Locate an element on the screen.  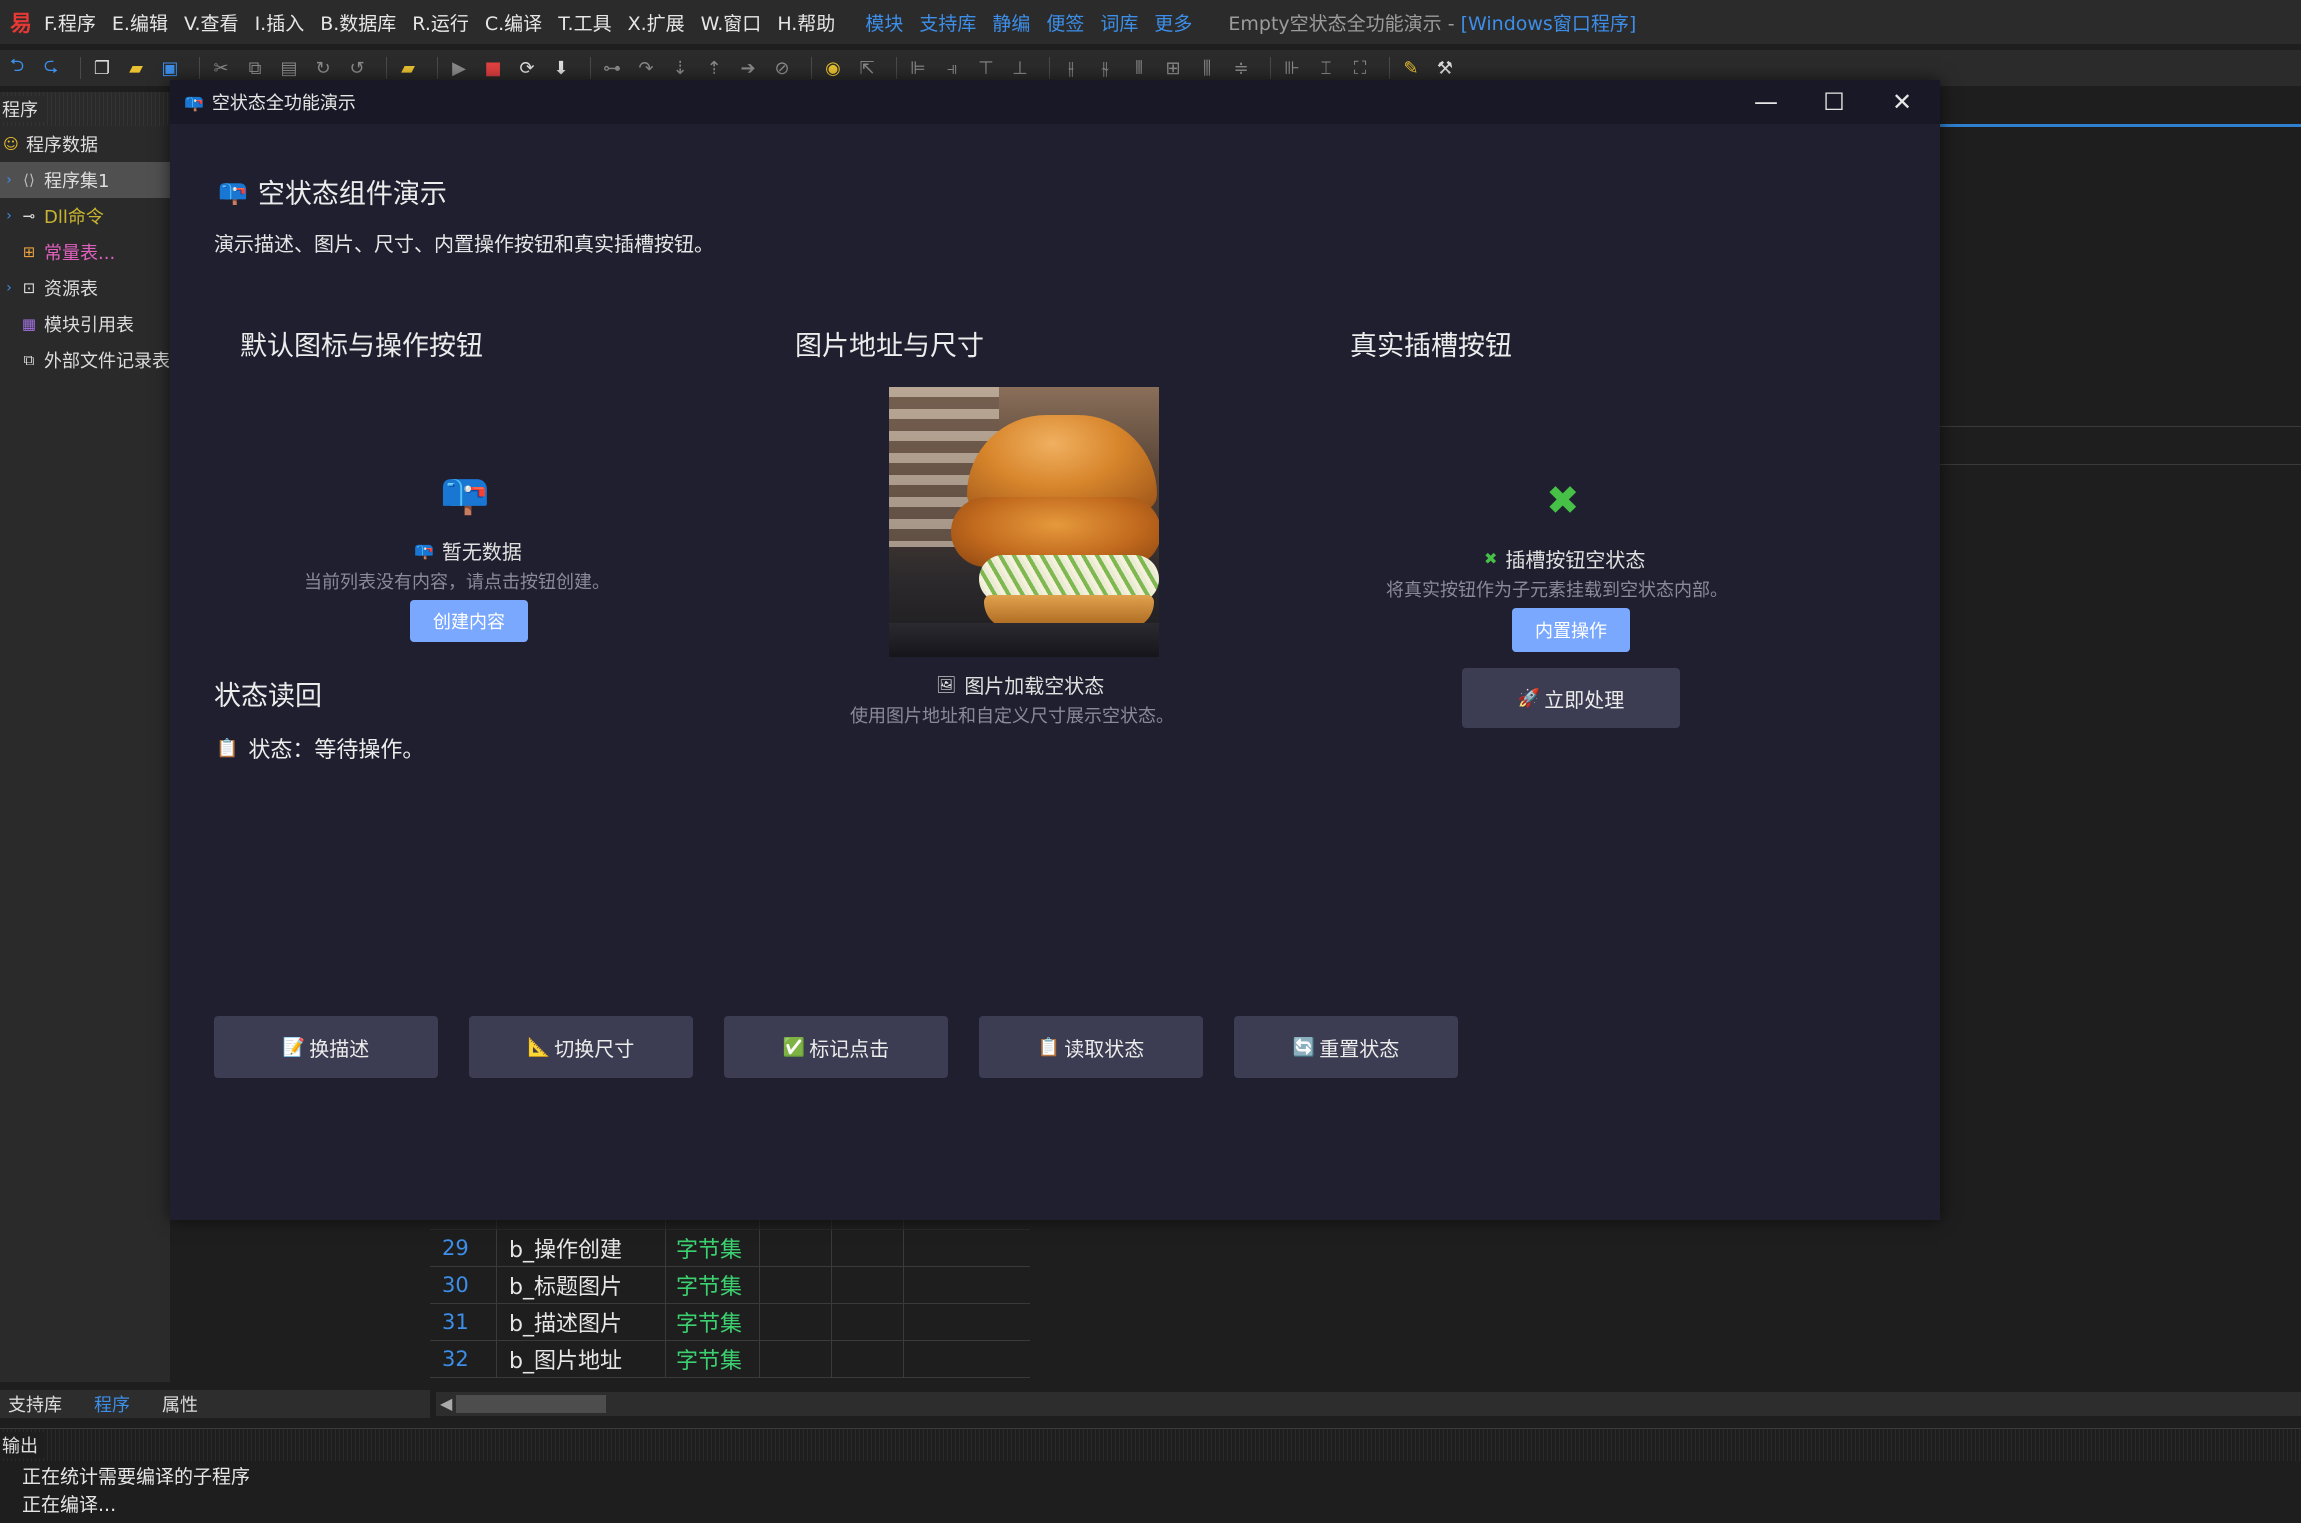
scrollbar-thumb is located at coordinates (531, 1404).